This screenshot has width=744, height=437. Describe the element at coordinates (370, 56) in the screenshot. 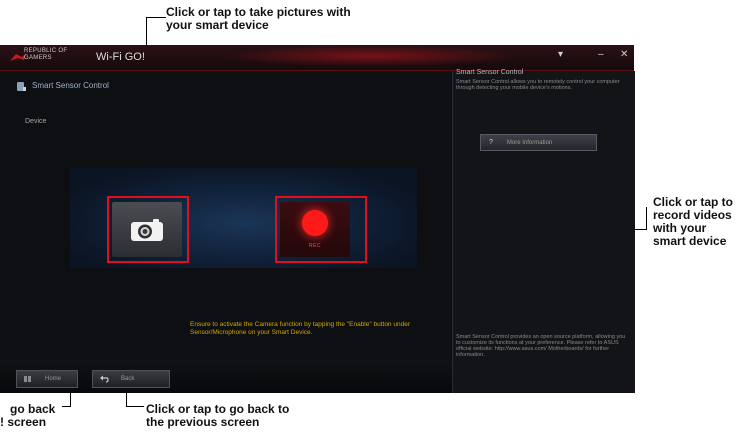

I see `title-glow` at that location.